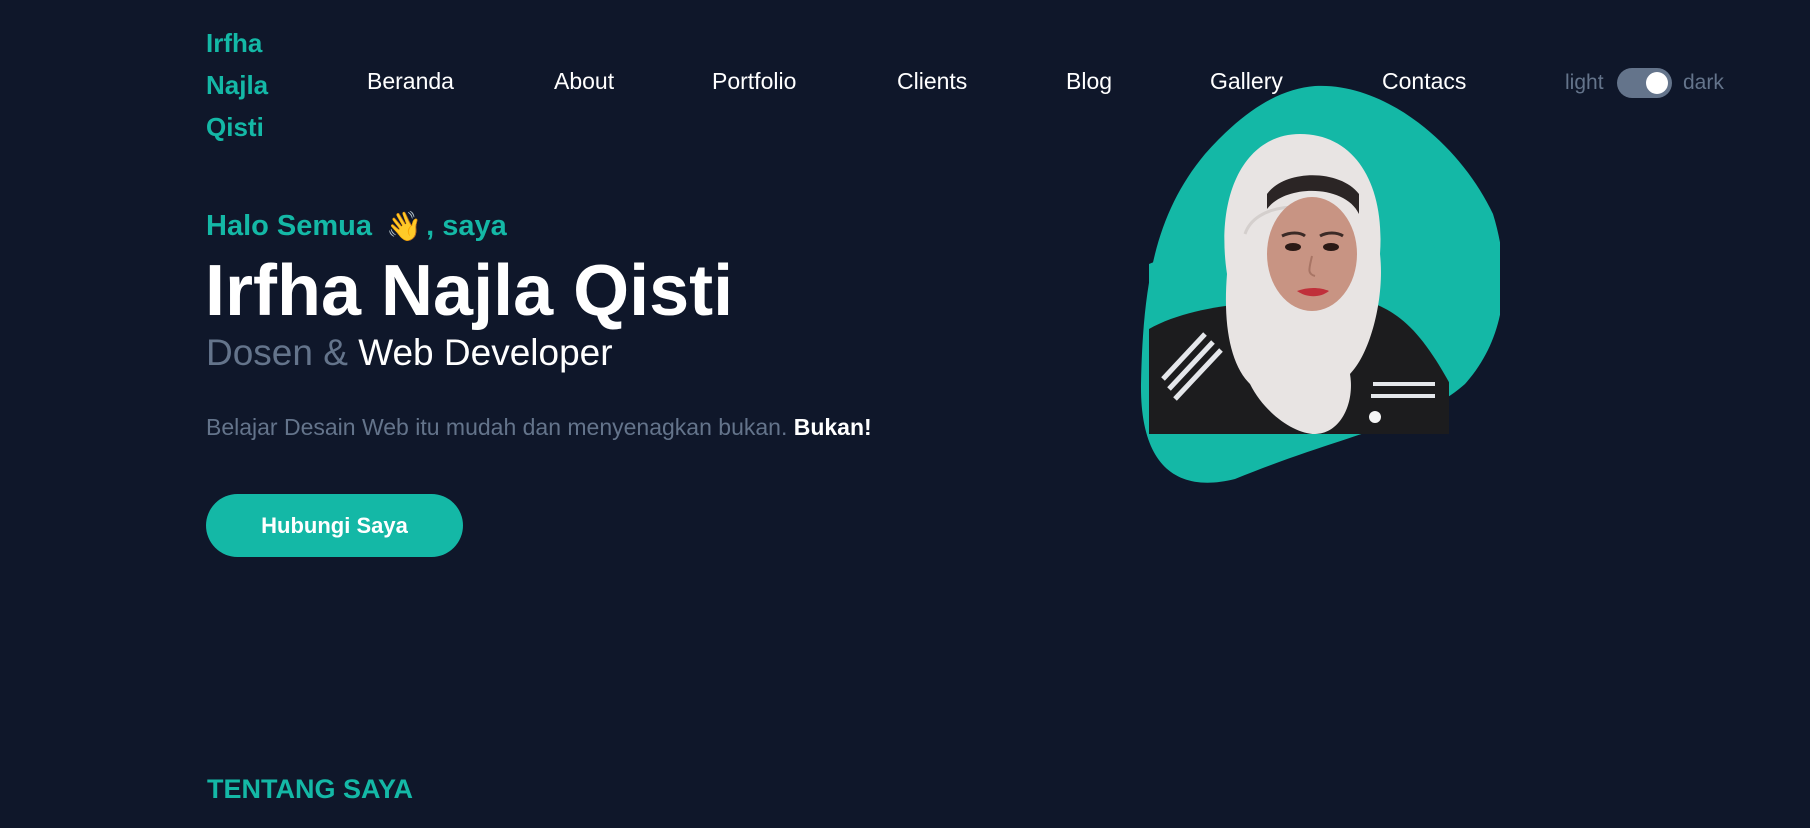 The width and height of the screenshot is (1810, 828). Describe the element at coordinates (1320, 284) in the screenshot. I see `profile-photo` at that location.